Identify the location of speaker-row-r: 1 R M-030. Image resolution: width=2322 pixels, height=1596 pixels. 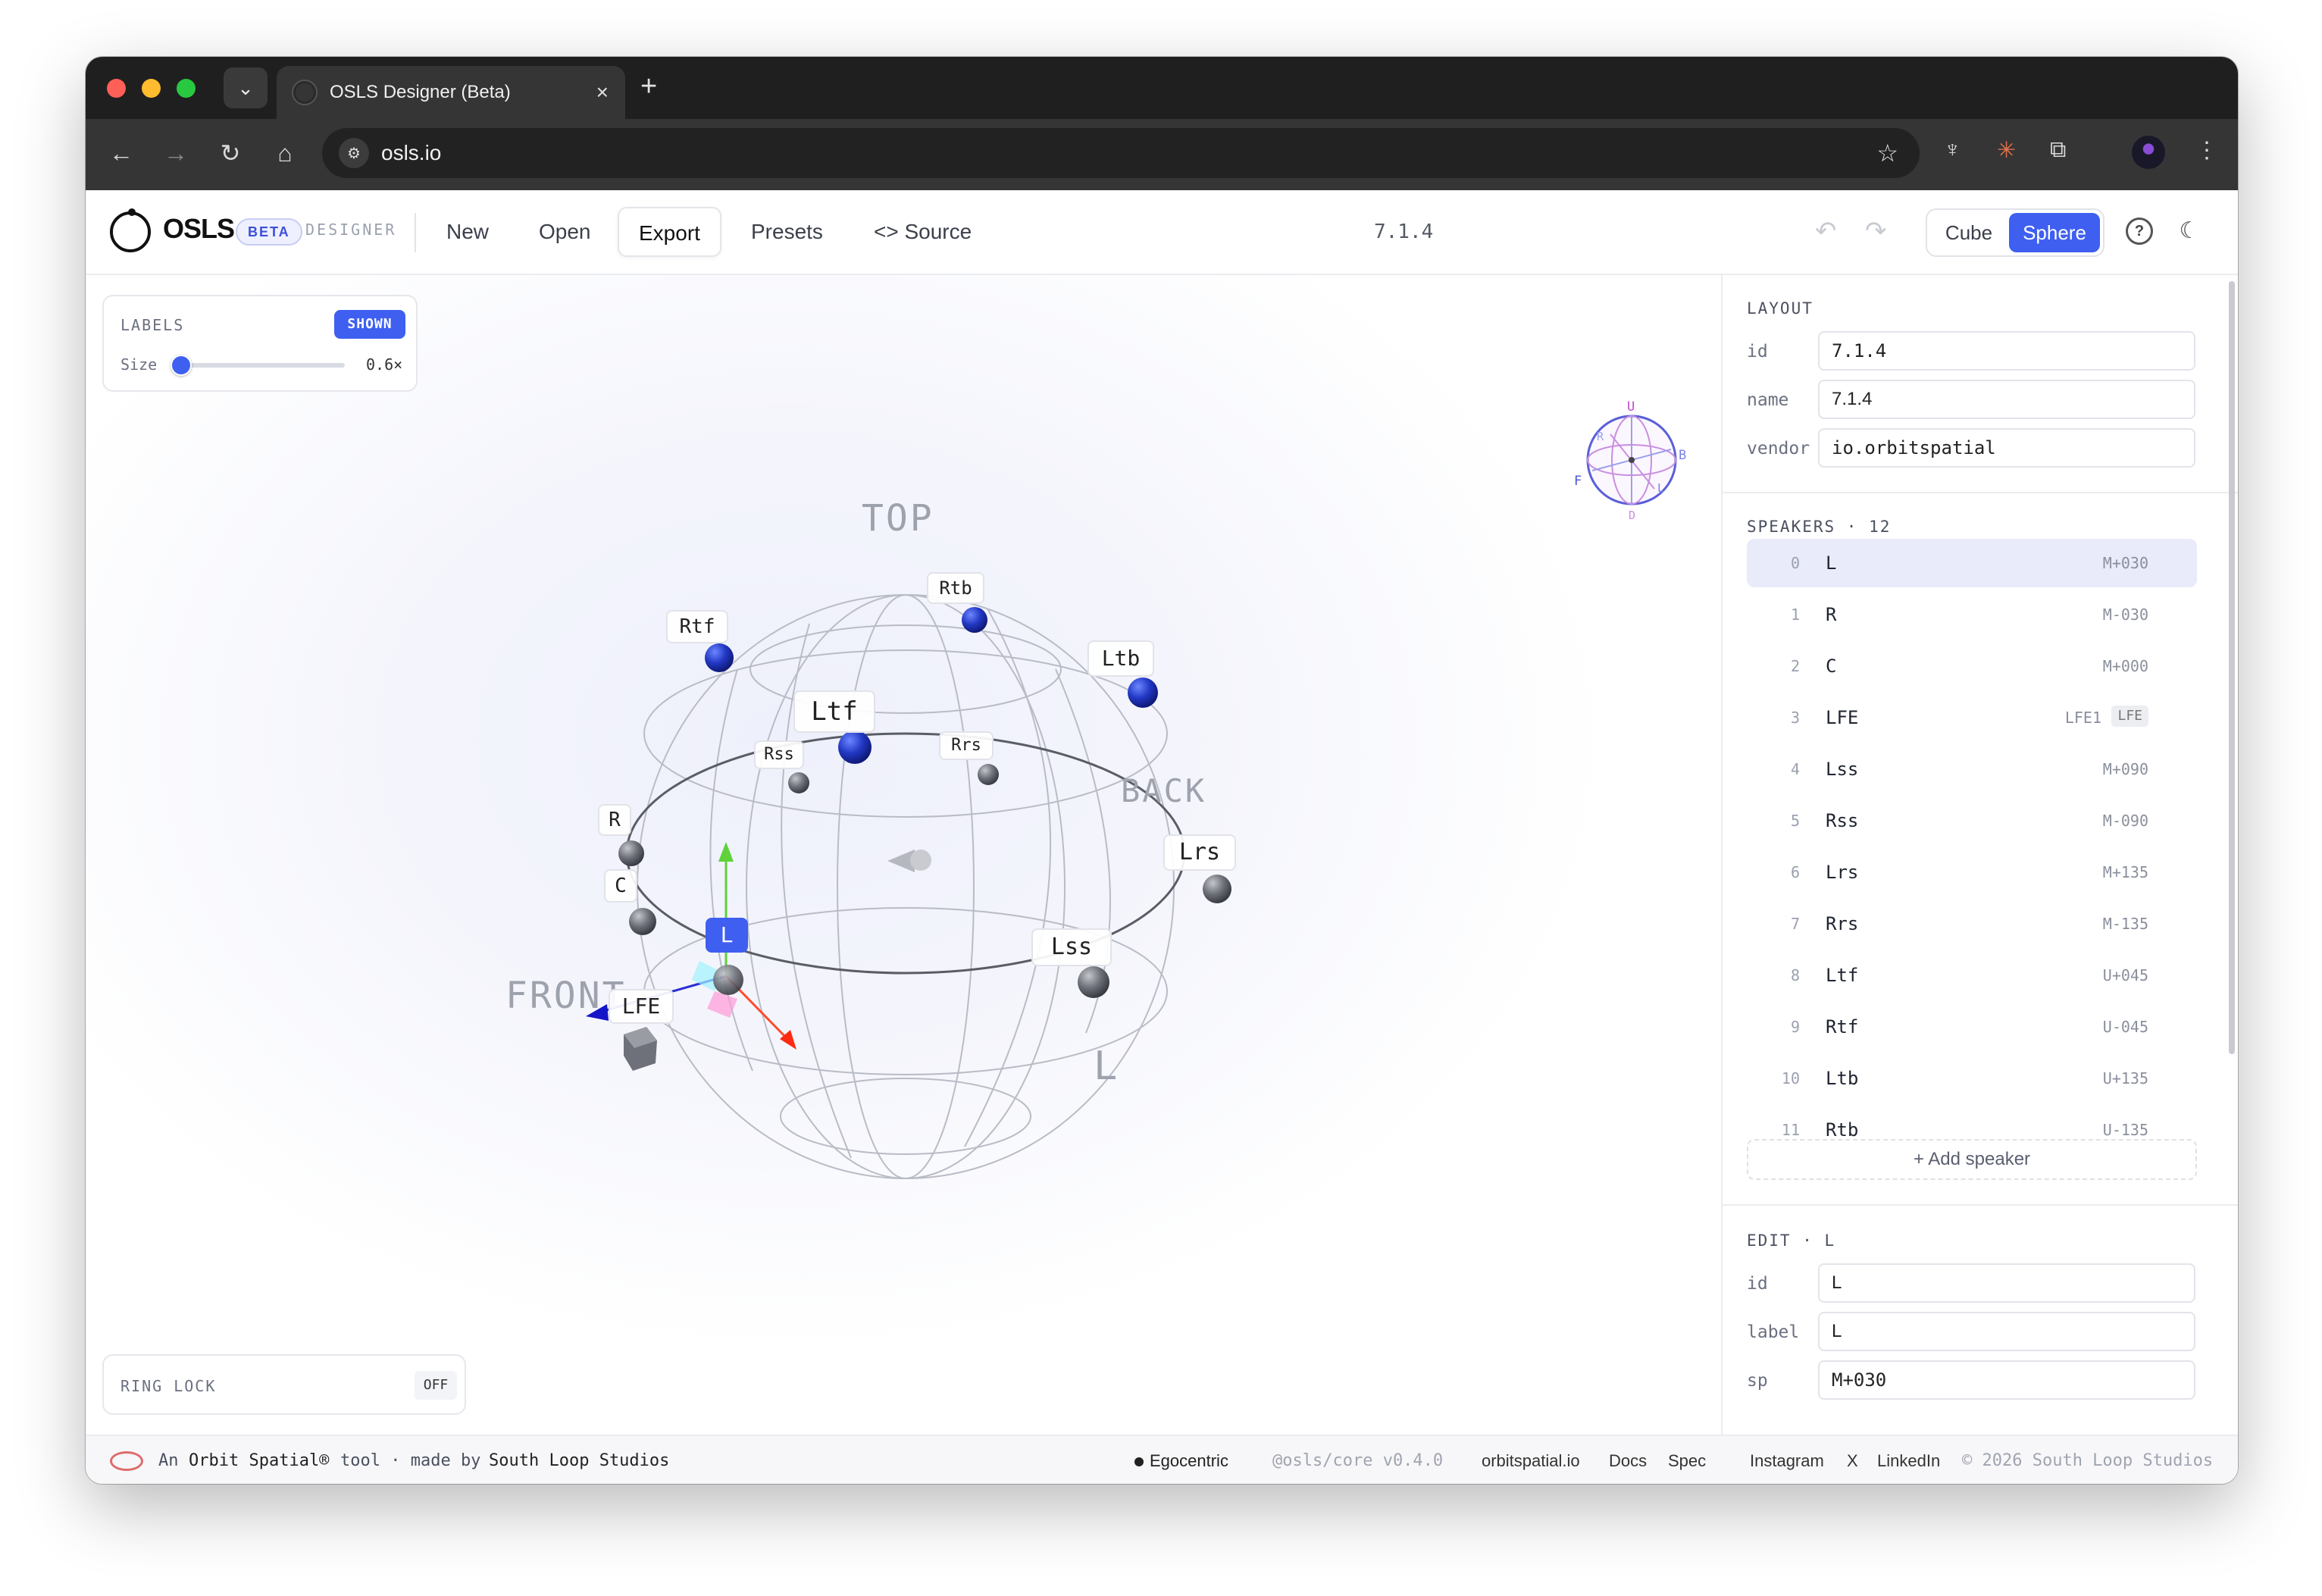
(1972, 614).